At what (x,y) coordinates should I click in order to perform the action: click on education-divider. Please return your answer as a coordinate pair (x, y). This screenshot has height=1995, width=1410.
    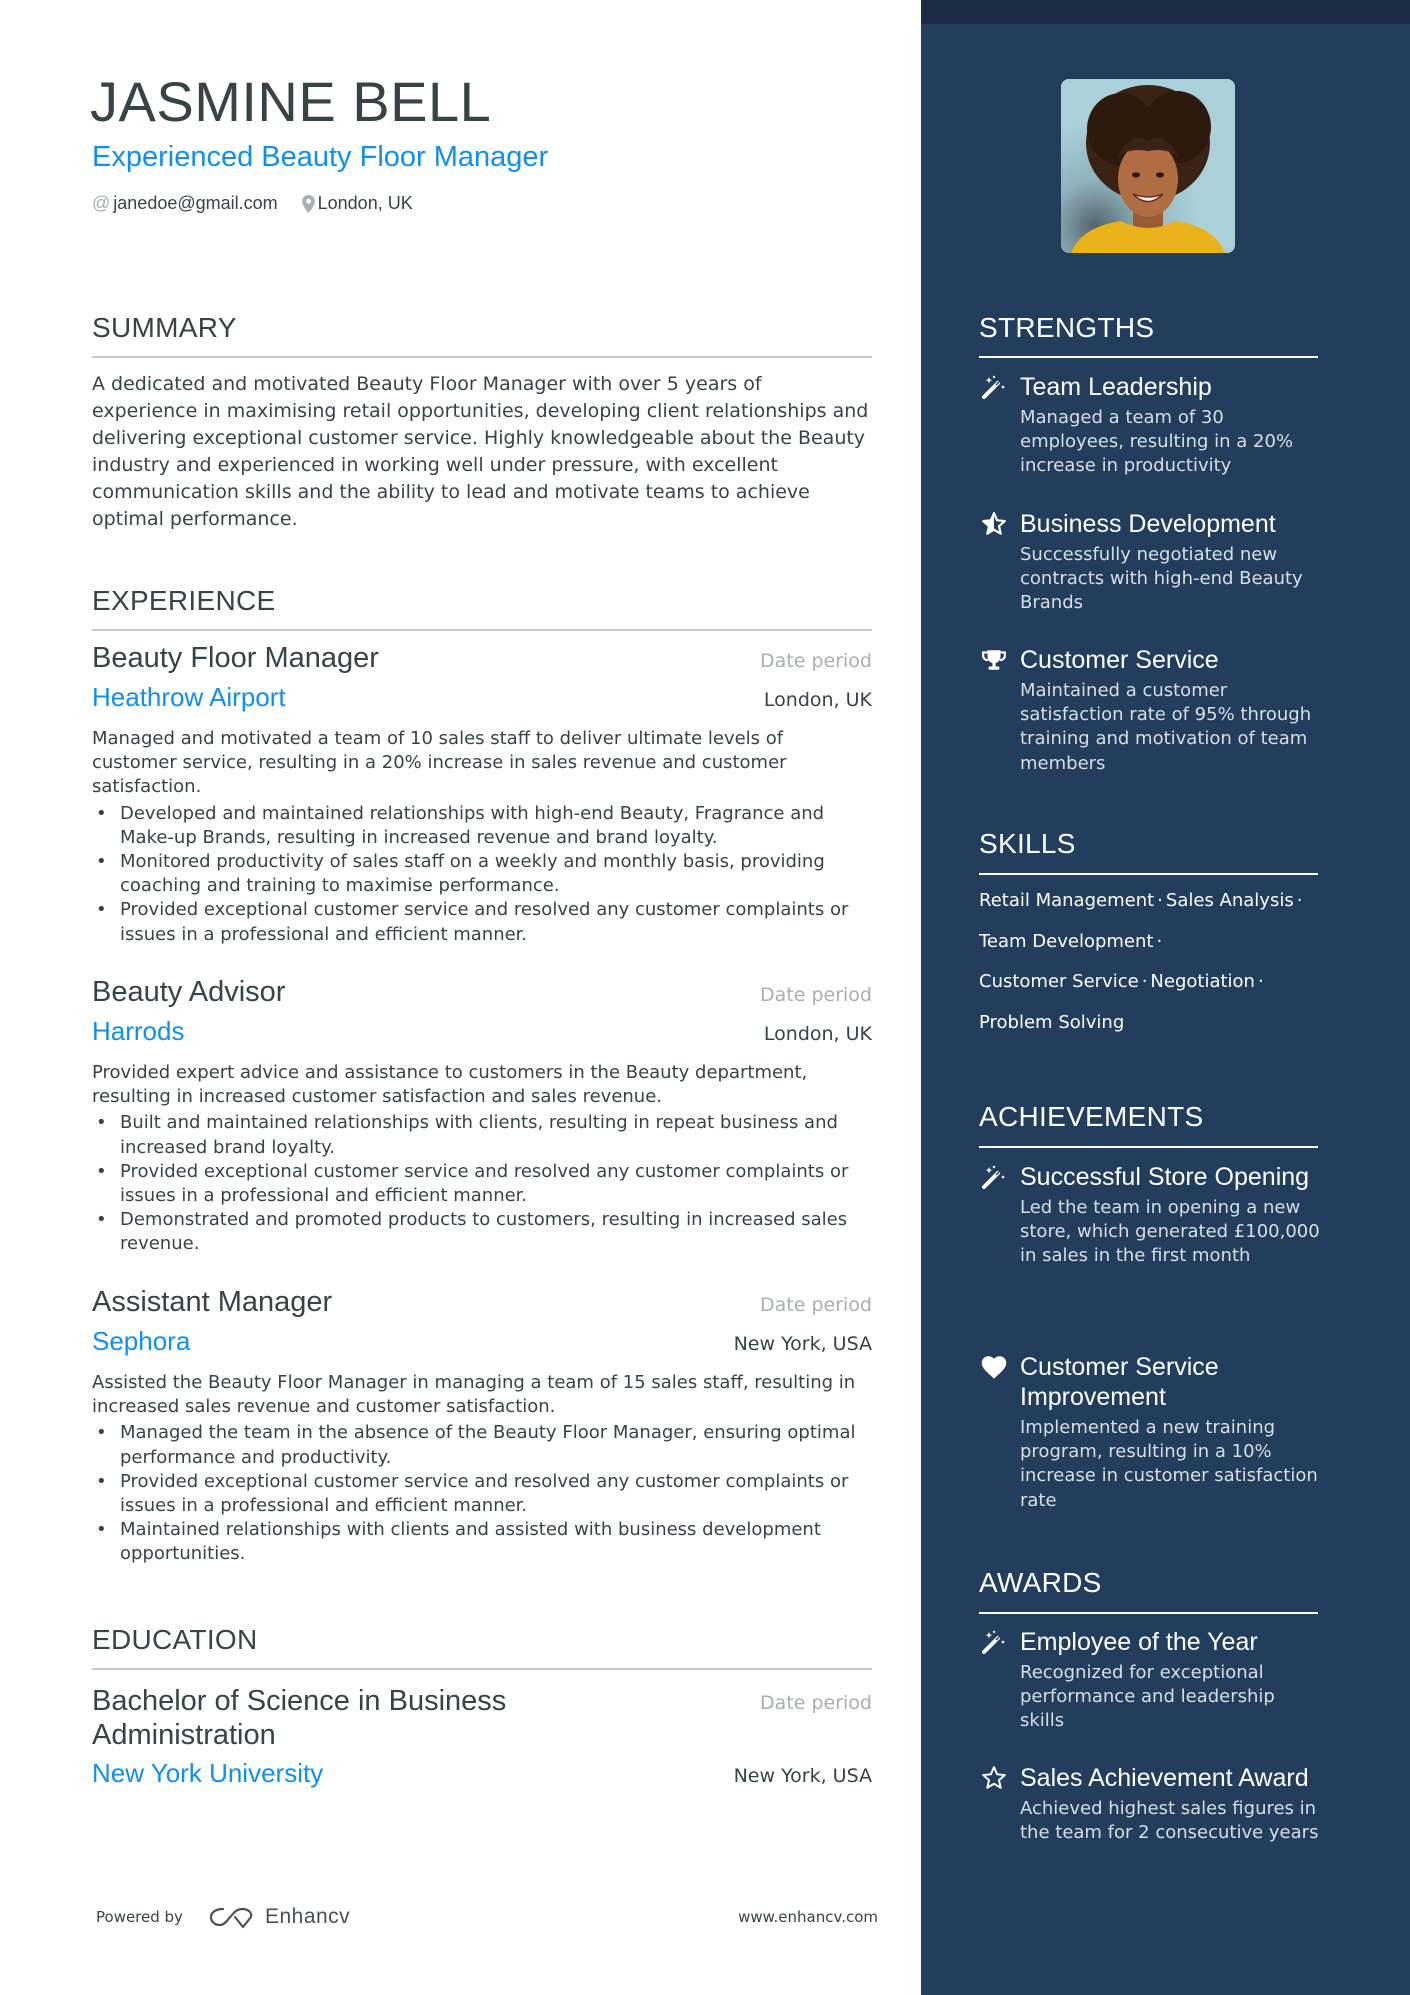
    Looking at the image, I should click on (482, 1669).